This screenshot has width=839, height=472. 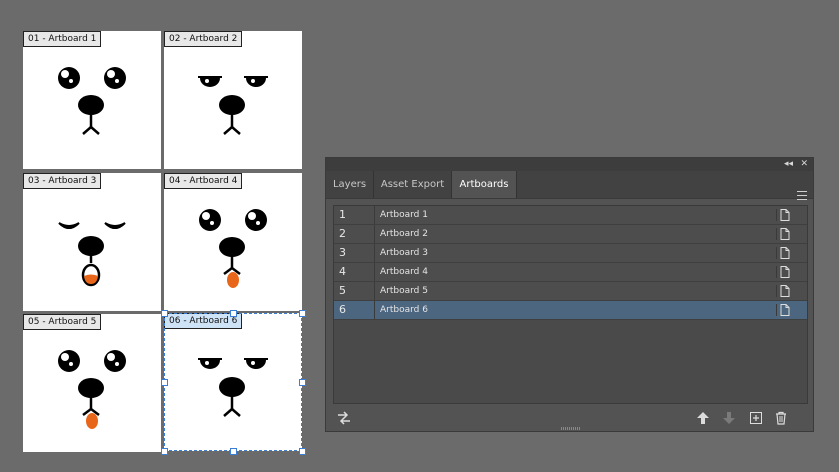 I want to click on artboard-2: 02 - Artboard 2, so click(x=233, y=100).